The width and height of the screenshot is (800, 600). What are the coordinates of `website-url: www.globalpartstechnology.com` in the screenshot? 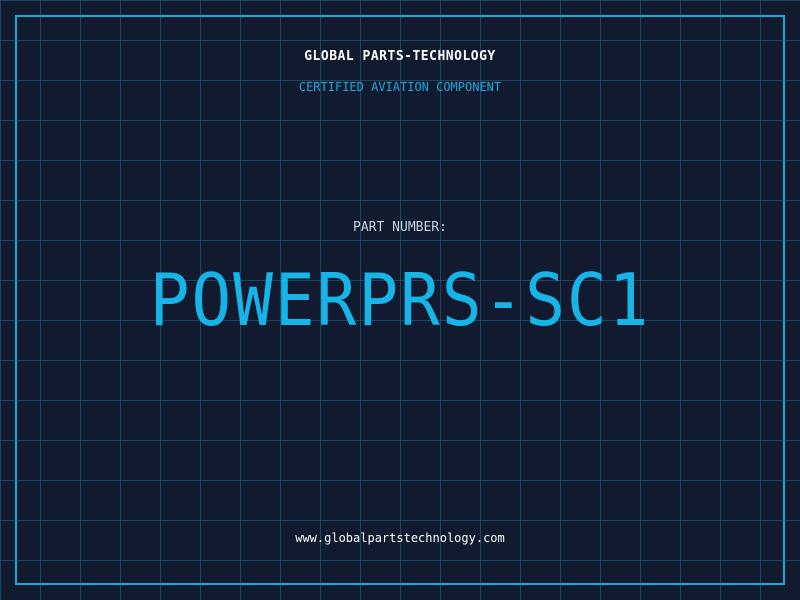 It's located at (400, 538).